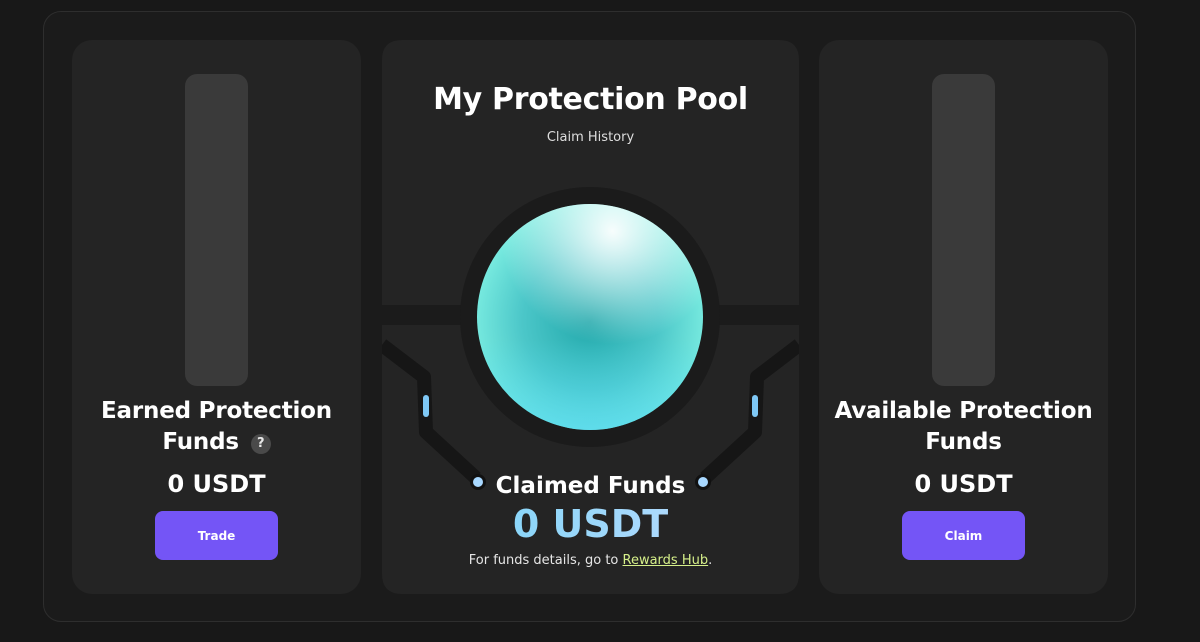 This screenshot has width=1200, height=642. Describe the element at coordinates (590, 524) in the screenshot. I see `claimed-funds-amount: 0 USDT` at that location.